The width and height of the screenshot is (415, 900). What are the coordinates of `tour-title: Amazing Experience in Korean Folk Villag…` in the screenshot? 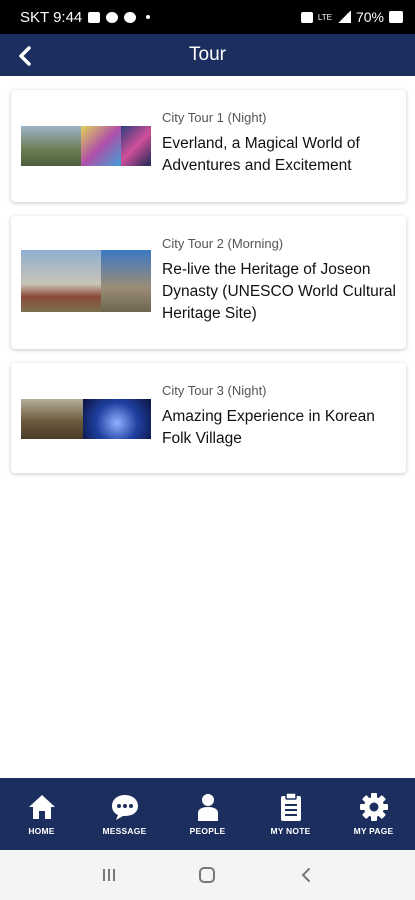 It's located at (268, 427).